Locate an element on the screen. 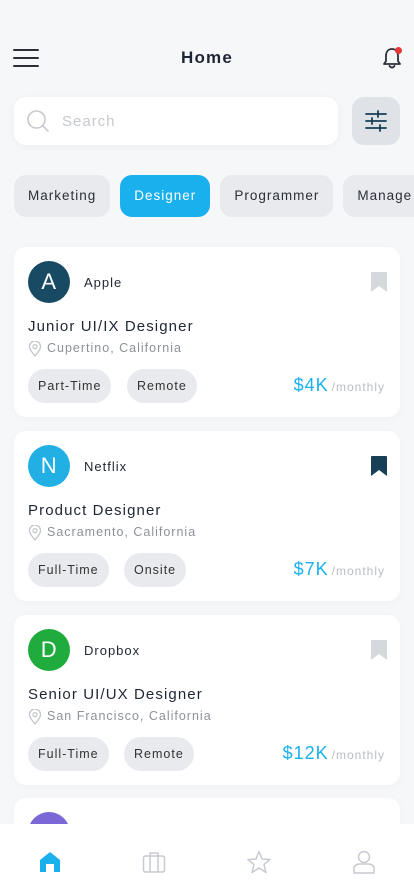 The height and width of the screenshot is (896, 414). briefcase-icon is located at coordinates (154, 862).